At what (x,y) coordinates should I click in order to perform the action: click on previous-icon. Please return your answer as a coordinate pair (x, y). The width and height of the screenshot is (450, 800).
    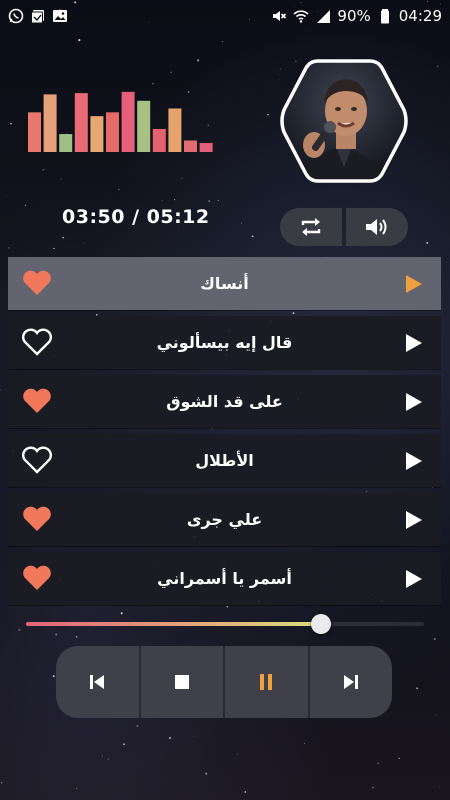
    Looking at the image, I should click on (97, 682).